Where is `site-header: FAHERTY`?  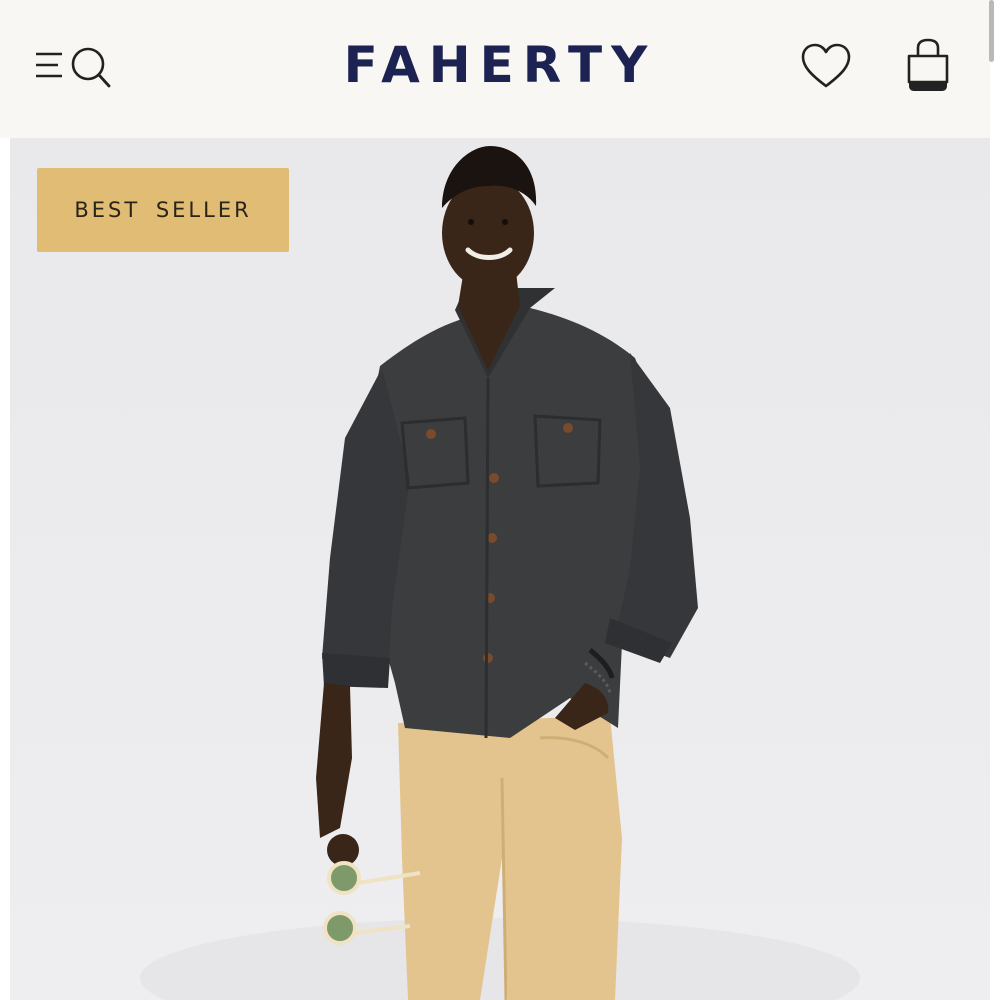
site-header: FAHERTY is located at coordinates (495, 69).